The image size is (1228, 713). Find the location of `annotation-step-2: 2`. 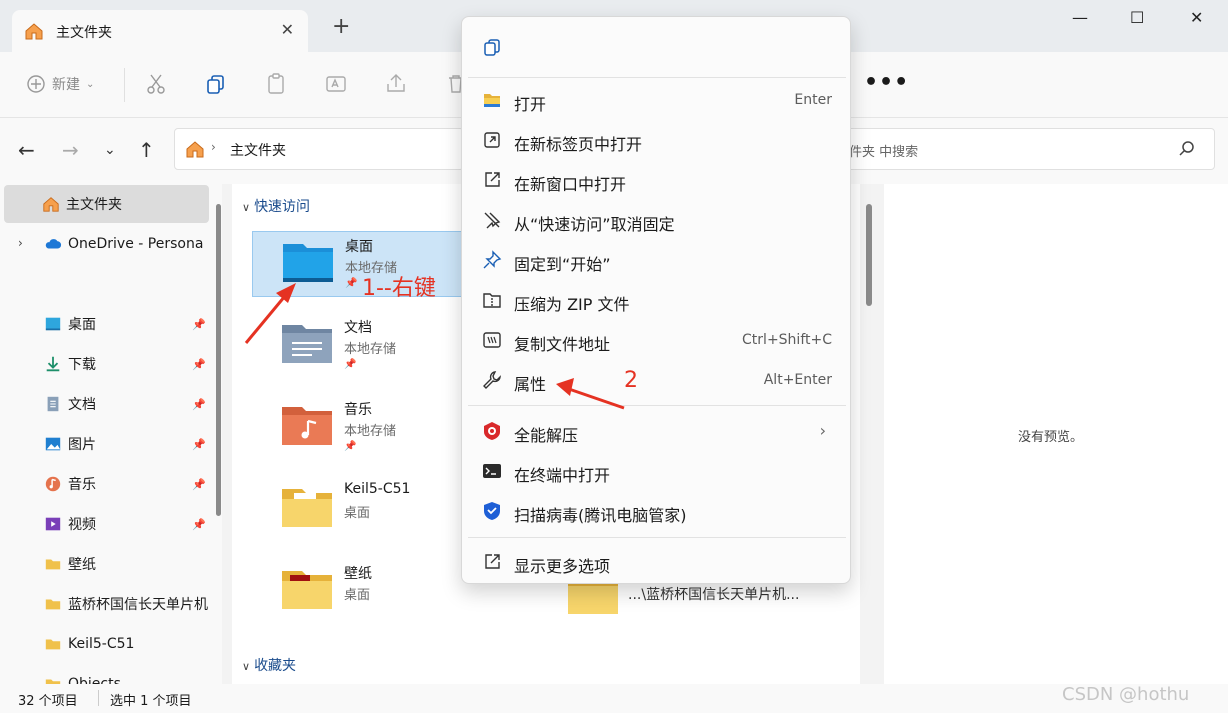

annotation-step-2: 2 is located at coordinates (631, 380).